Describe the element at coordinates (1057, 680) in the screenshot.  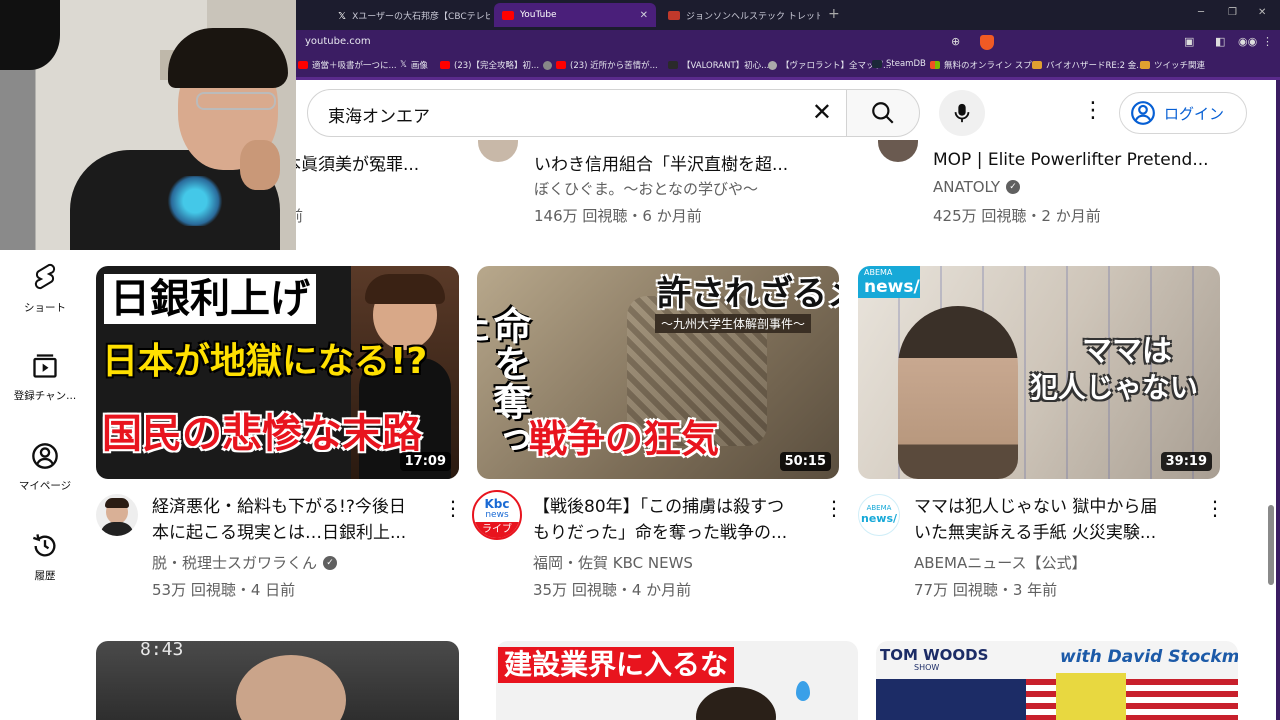
I see `video-thumbnail: TOM WOODS SHOW with David Stockman` at that location.